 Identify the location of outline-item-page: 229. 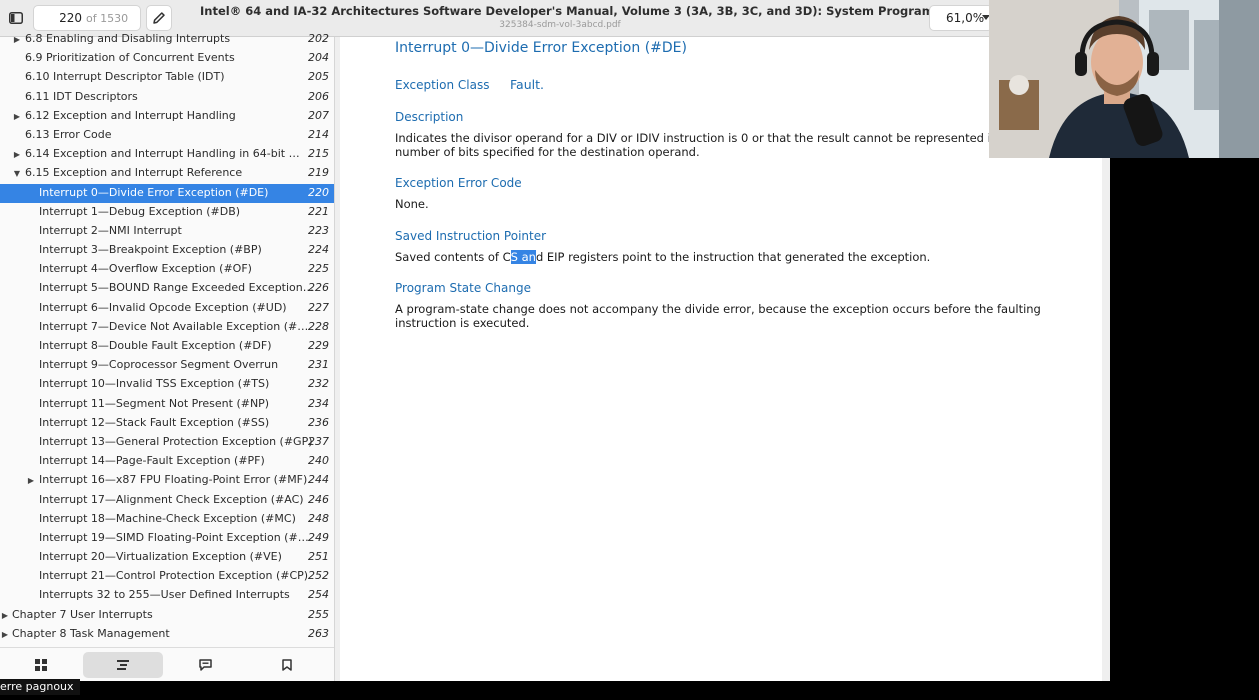
(318, 345).